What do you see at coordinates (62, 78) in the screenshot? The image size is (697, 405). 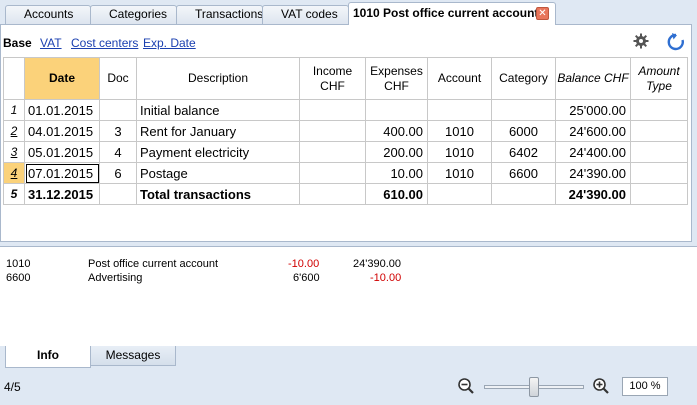 I see `column-header-date: Date` at bounding box center [62, 78].